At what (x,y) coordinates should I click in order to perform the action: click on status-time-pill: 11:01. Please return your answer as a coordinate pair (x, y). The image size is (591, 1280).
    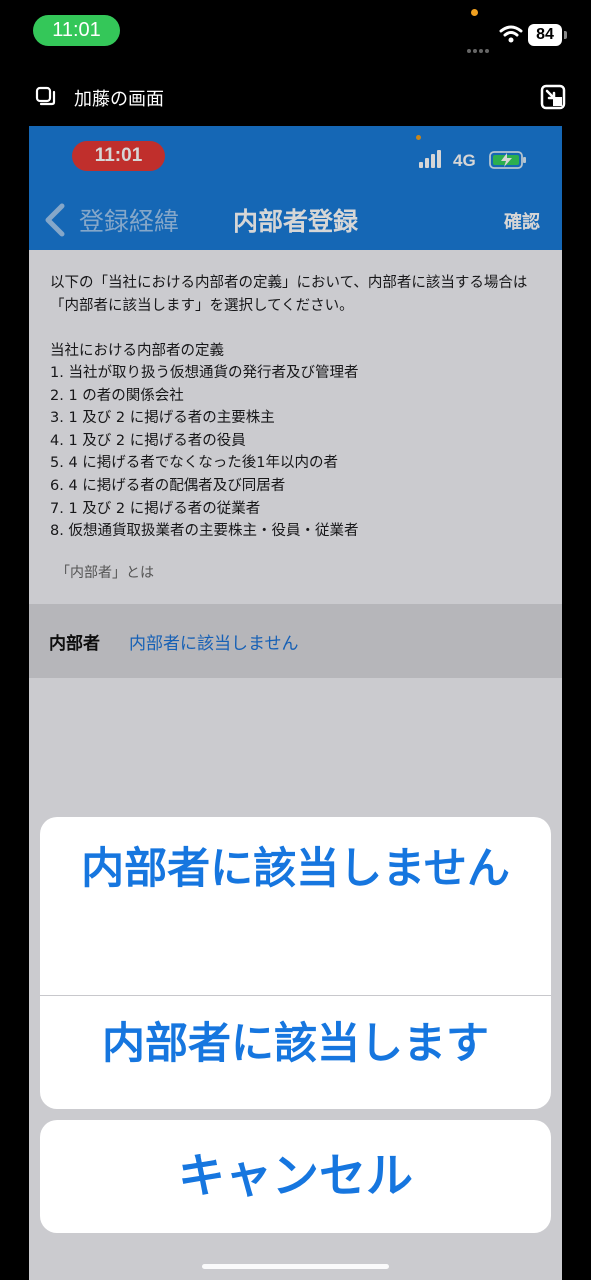
    Looking at the image, I should click on (76, 30).